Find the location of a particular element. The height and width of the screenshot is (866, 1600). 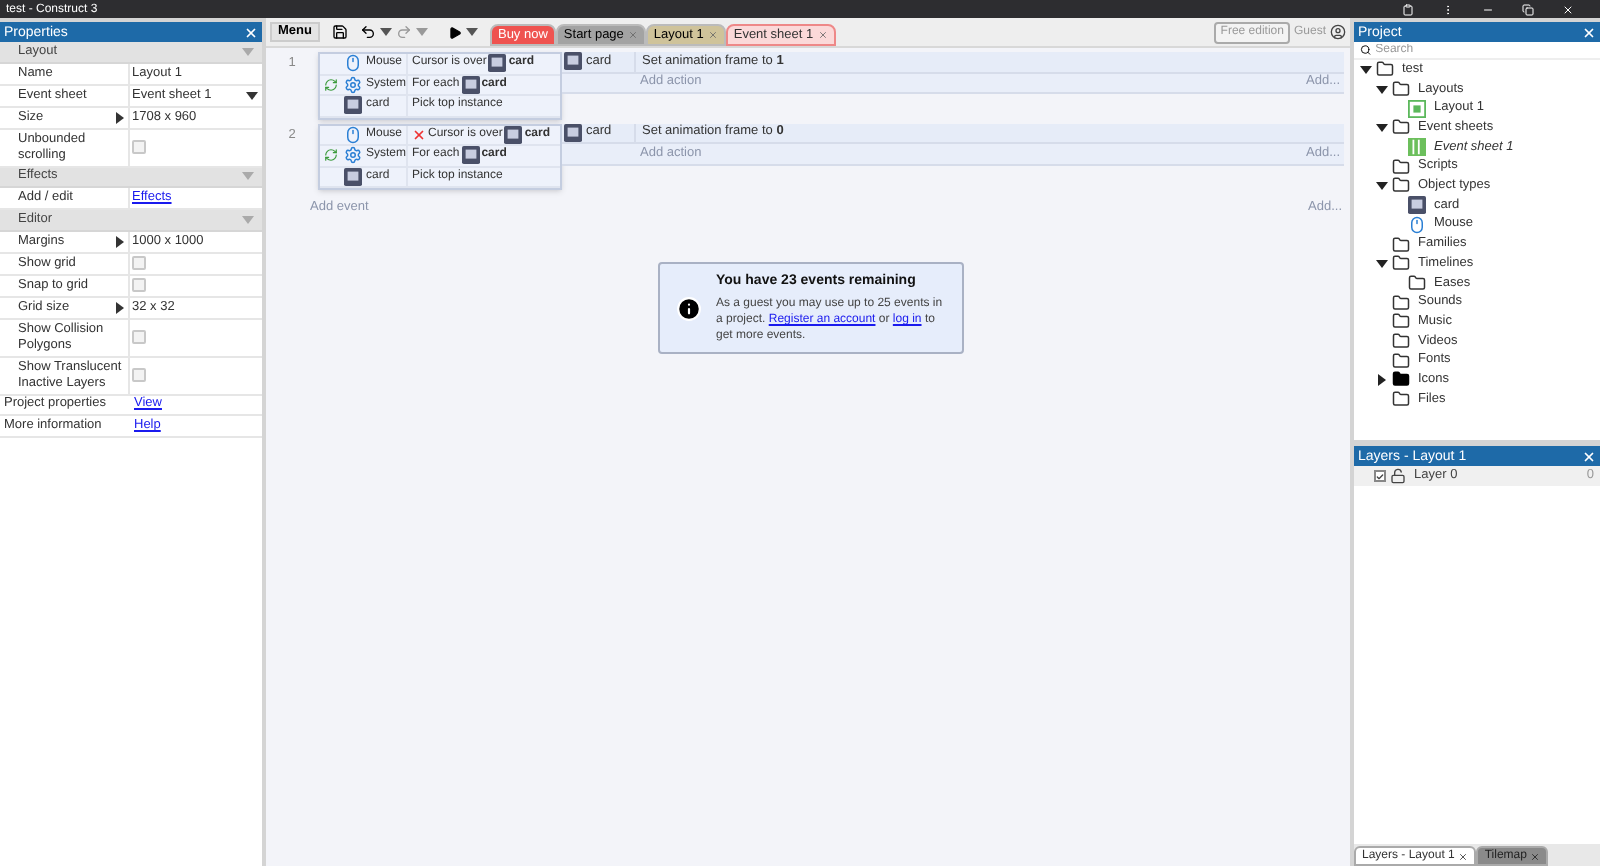

save-icon is located at coordinates (339, 32).